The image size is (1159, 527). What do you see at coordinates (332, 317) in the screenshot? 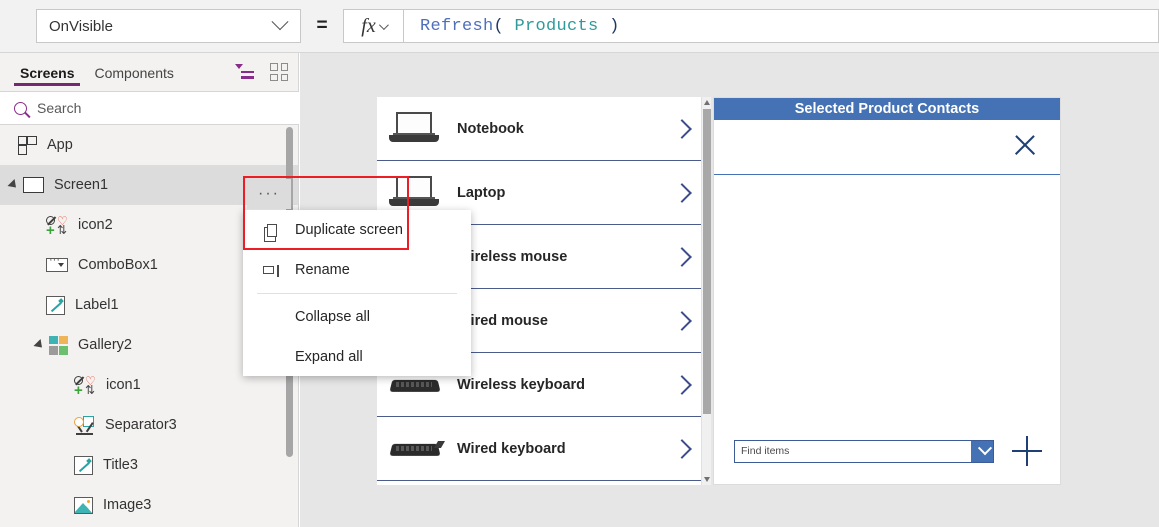
I see `context-menu-item-label: Collapse all` at bounding box center [332, 317].